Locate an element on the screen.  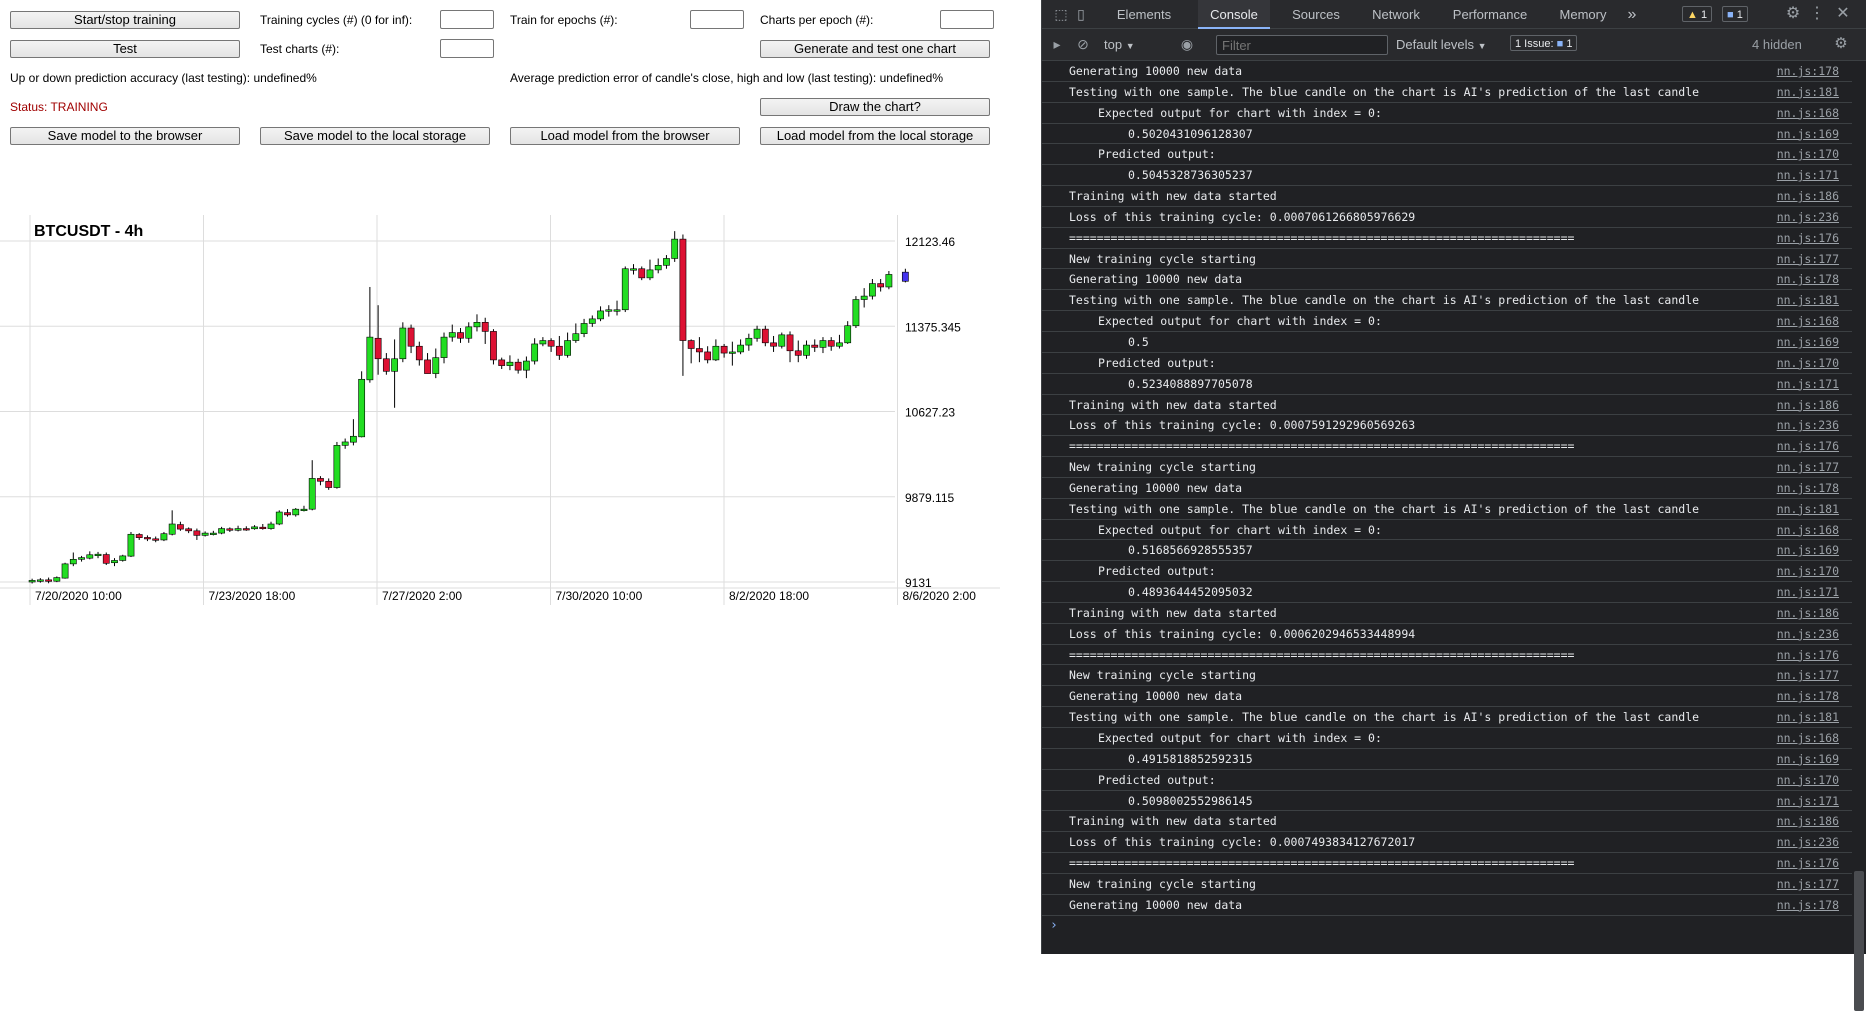
train-epochs-input is located at coordinates (717, 19).